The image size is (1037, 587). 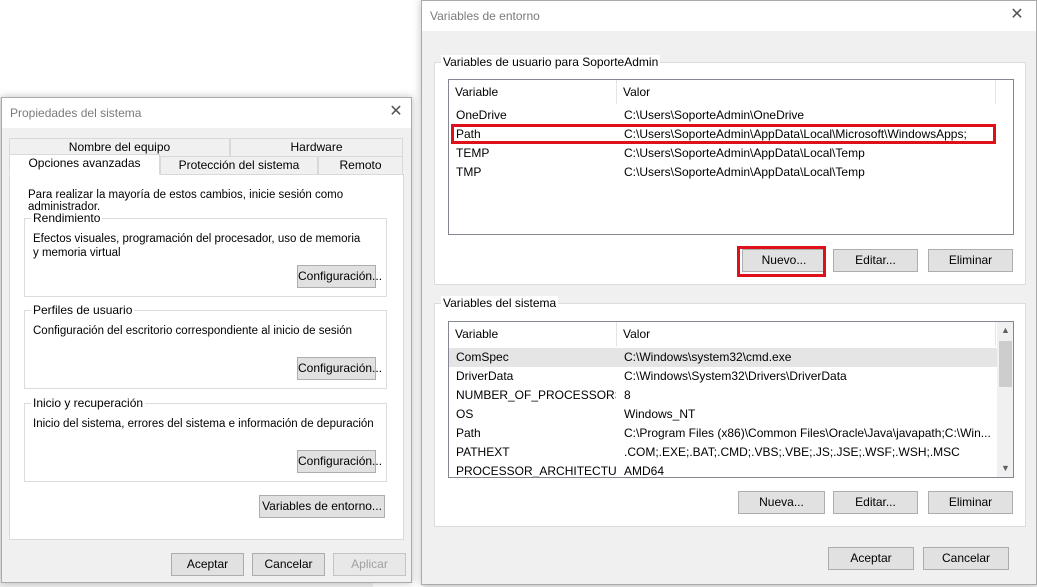 I want to click on tab-label: Remoto, so click(x=360, y=165).